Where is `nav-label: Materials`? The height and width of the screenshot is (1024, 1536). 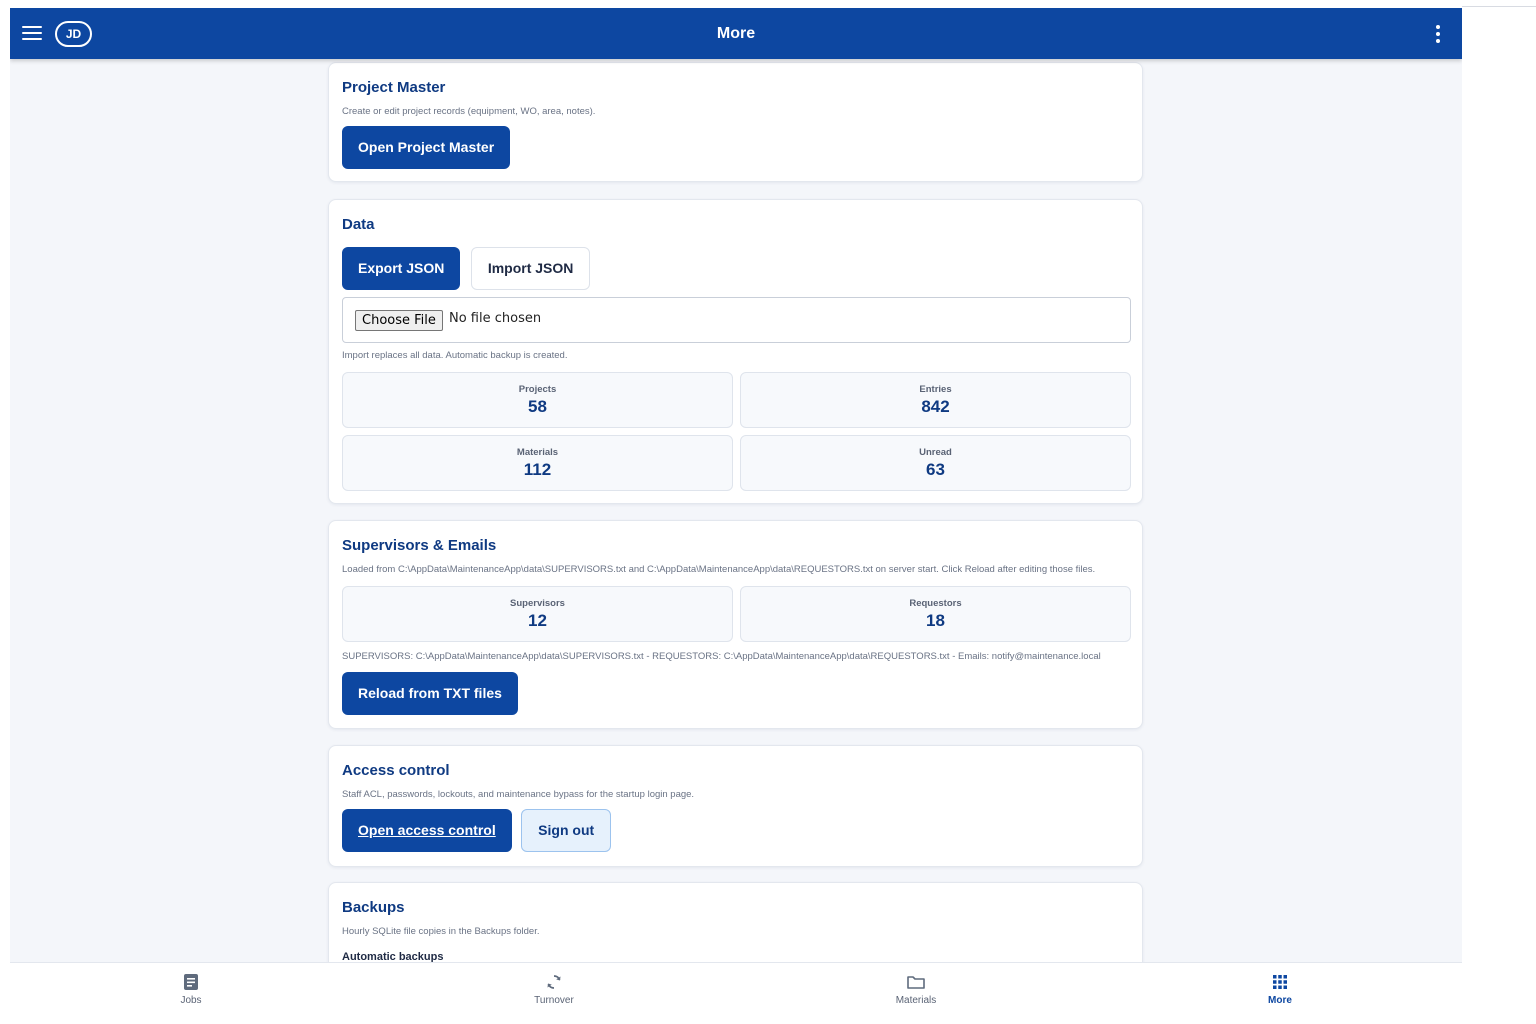 nav-label: Materials is located at coordinates (916, 1000).